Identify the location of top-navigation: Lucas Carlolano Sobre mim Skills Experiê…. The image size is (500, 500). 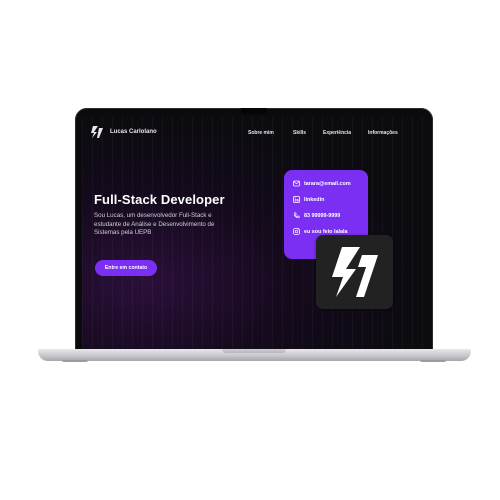
(254, 133).